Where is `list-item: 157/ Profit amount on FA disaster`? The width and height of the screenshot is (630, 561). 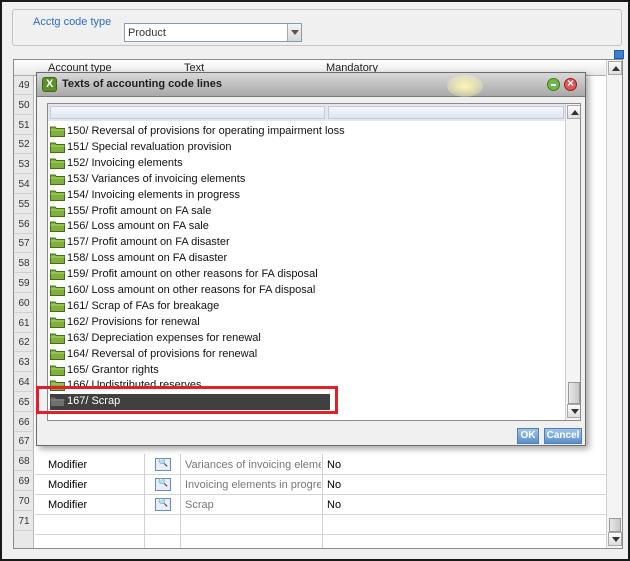
list-item: 157/ Profit amount on FA disaster is located at coordinates (190, 243).